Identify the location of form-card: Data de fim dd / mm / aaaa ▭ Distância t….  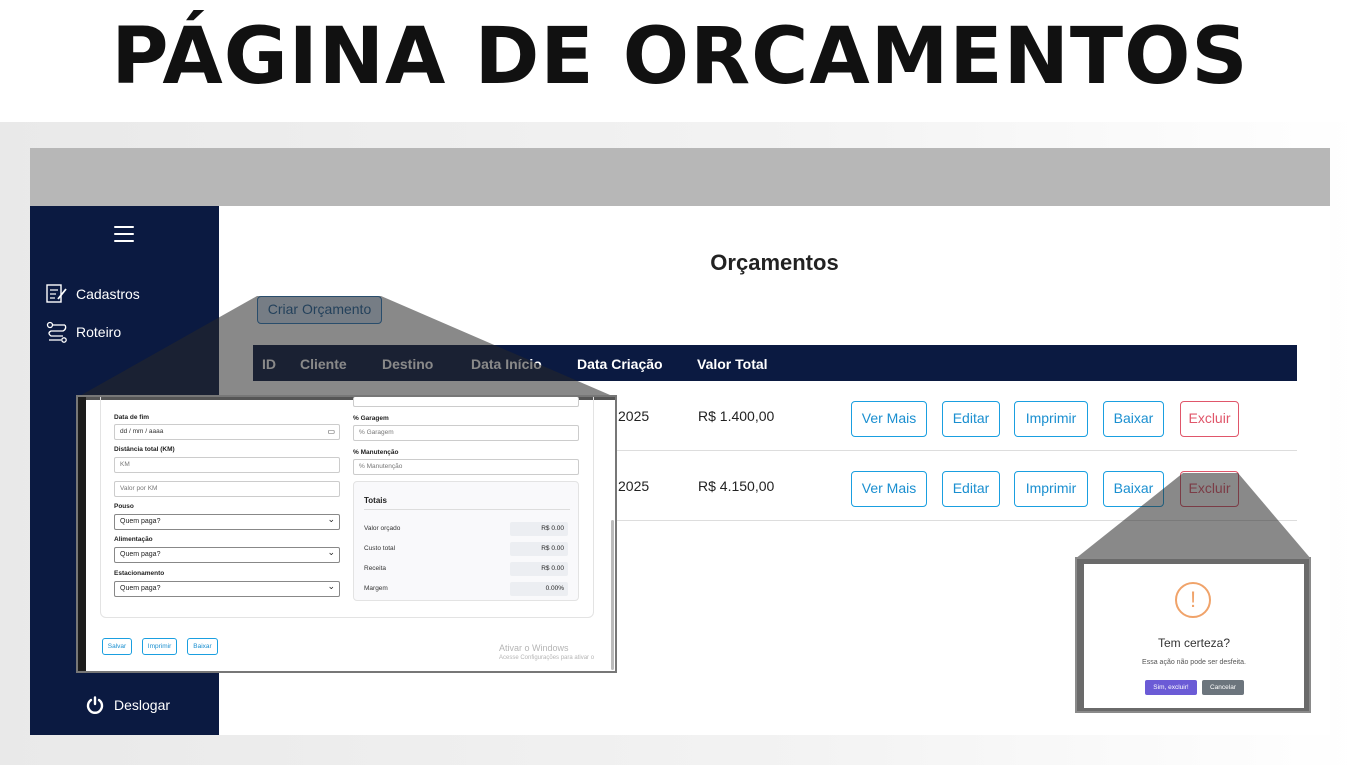
(347, 507).